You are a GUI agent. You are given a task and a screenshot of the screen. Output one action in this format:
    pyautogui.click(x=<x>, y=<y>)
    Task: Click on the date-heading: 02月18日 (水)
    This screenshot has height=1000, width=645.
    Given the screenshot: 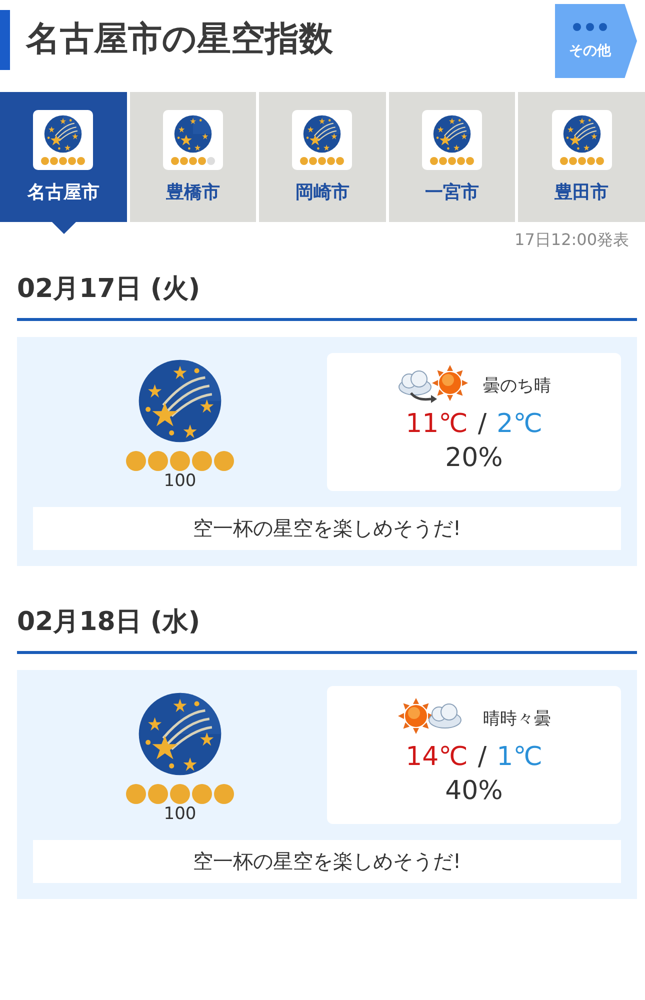 What is the action you would take?
    pyautogui.click(x=327, y=629)
    